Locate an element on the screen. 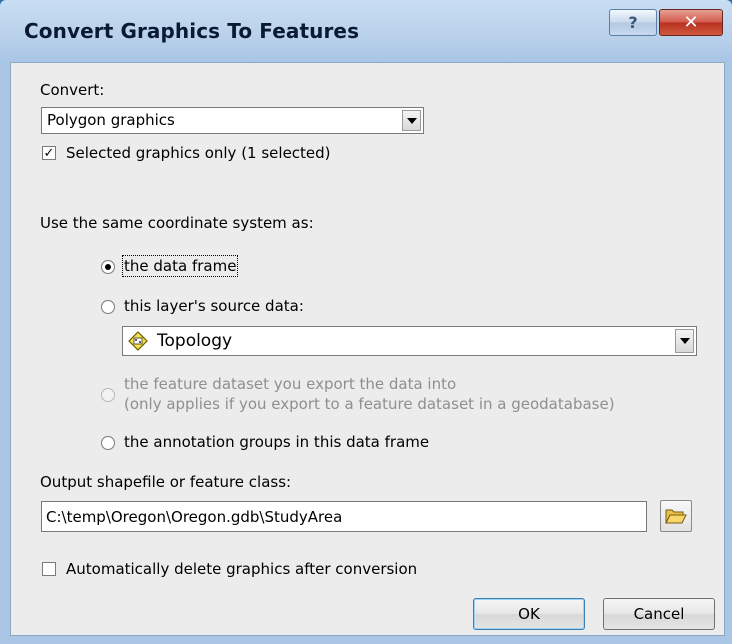  close-button: ✕ is located at coordinates (691, 22).